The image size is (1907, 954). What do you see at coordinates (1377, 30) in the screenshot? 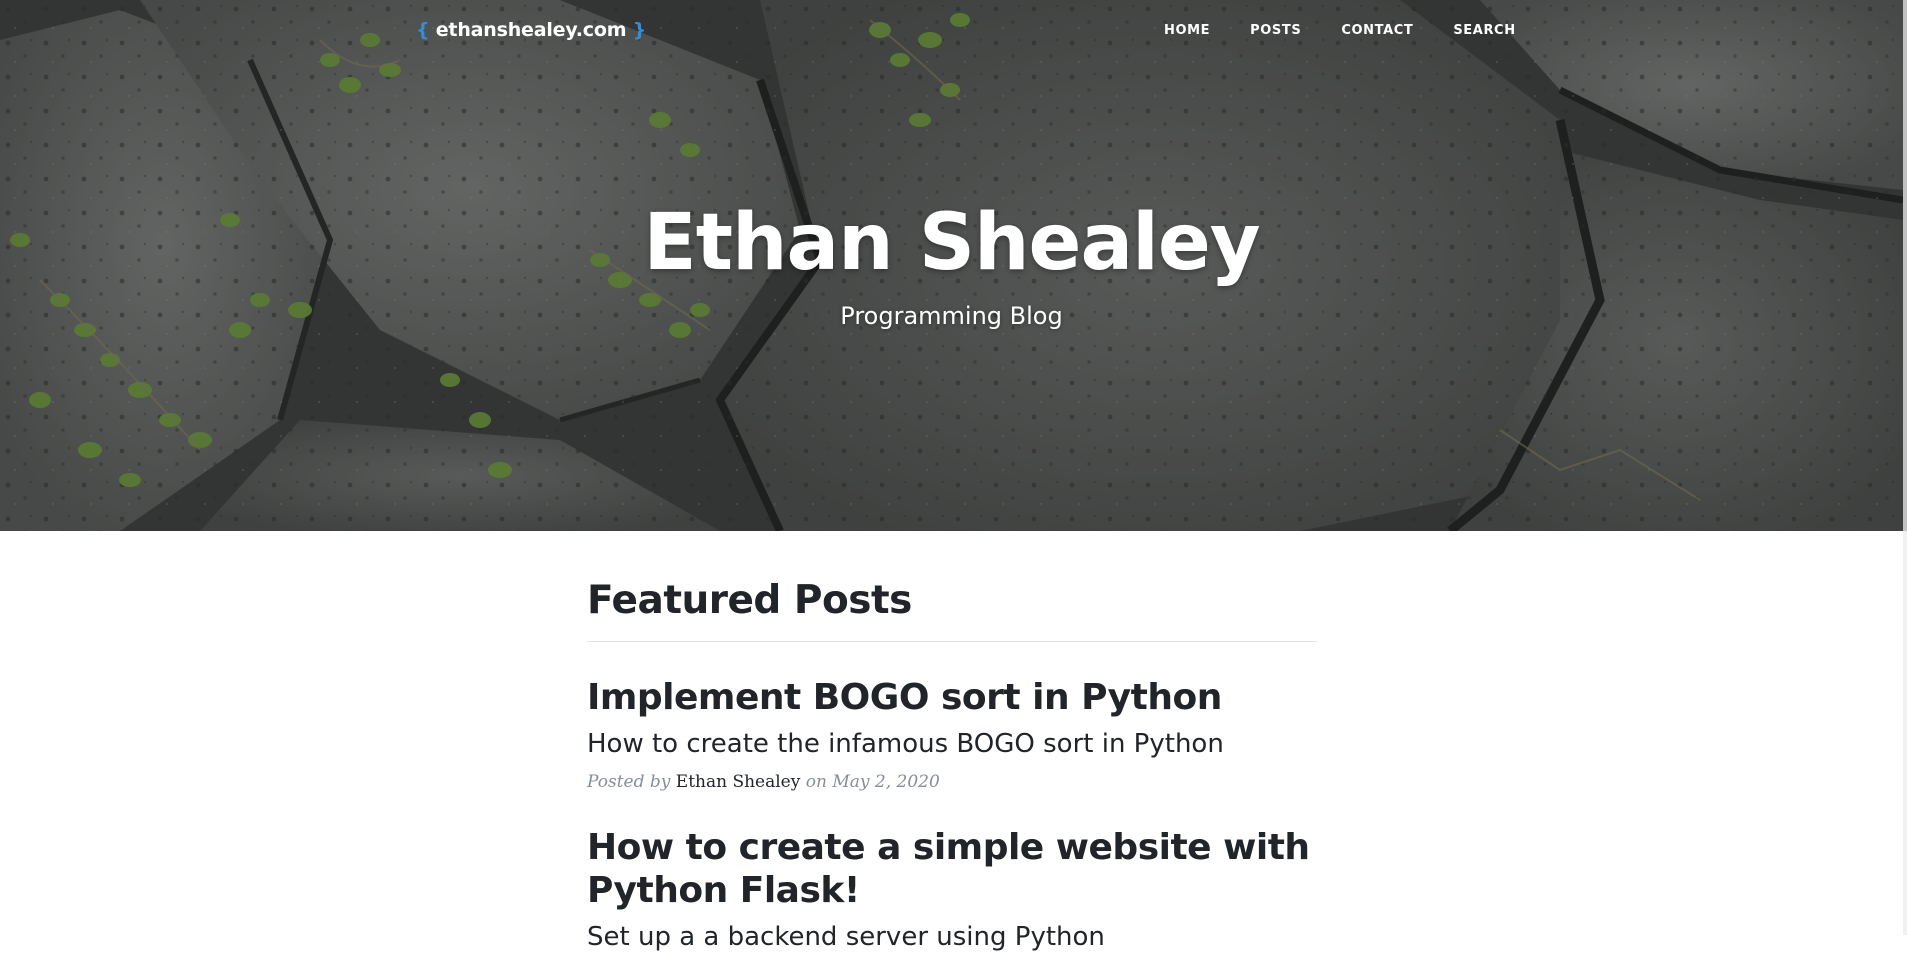
I see `nav-link-contact: CONTACT` at bounding box center [1377, 30].